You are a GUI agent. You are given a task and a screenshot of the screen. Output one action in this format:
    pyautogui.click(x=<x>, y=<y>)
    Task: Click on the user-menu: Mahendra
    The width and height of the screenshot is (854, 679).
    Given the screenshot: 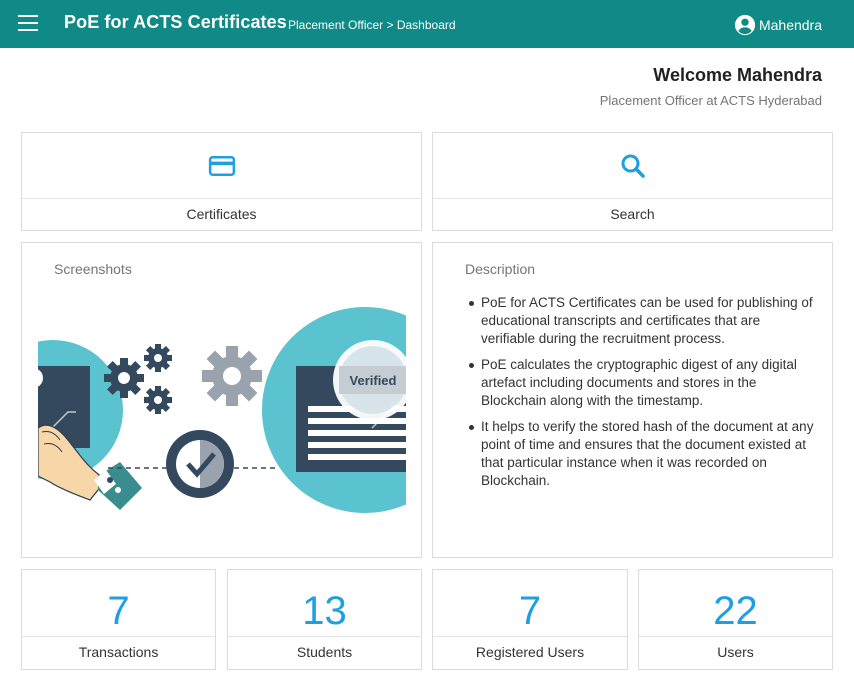 What is the action you would take?
    pyautogui.click(x=778, y=25)
    